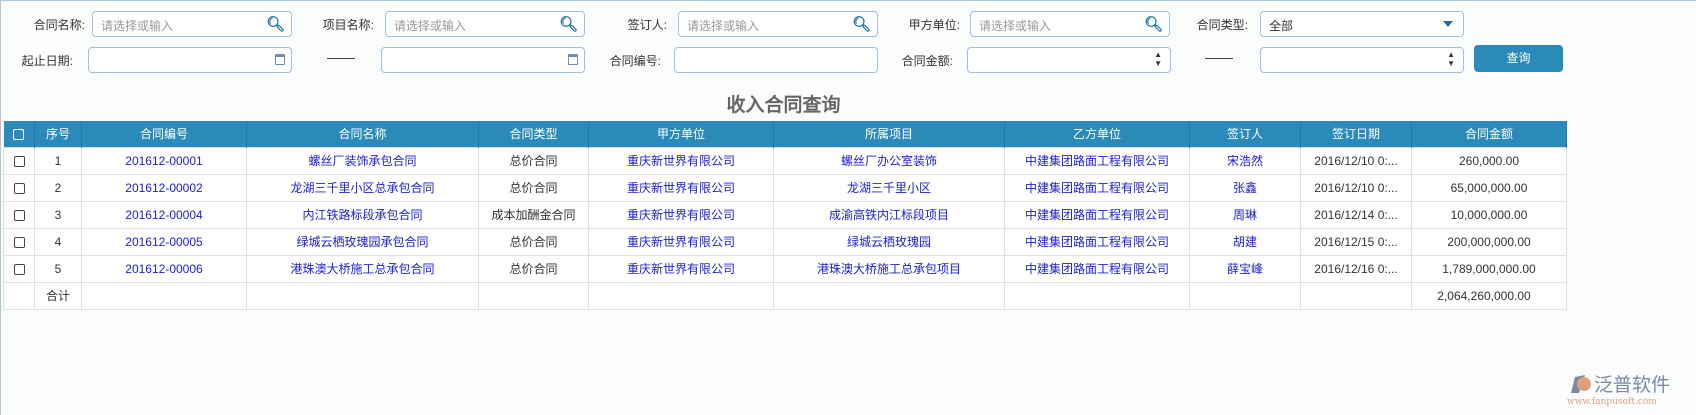 This screenshot has height=415, width=1696. Describe the element at coordinates (164, 160) in the screenshot. I see `cell-contract-no: 201612-00001` at that location.